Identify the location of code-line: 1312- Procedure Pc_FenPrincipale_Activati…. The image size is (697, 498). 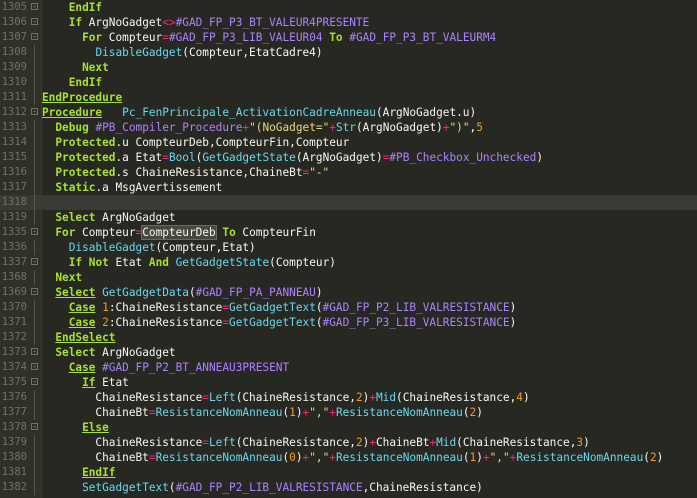
(348, 112).